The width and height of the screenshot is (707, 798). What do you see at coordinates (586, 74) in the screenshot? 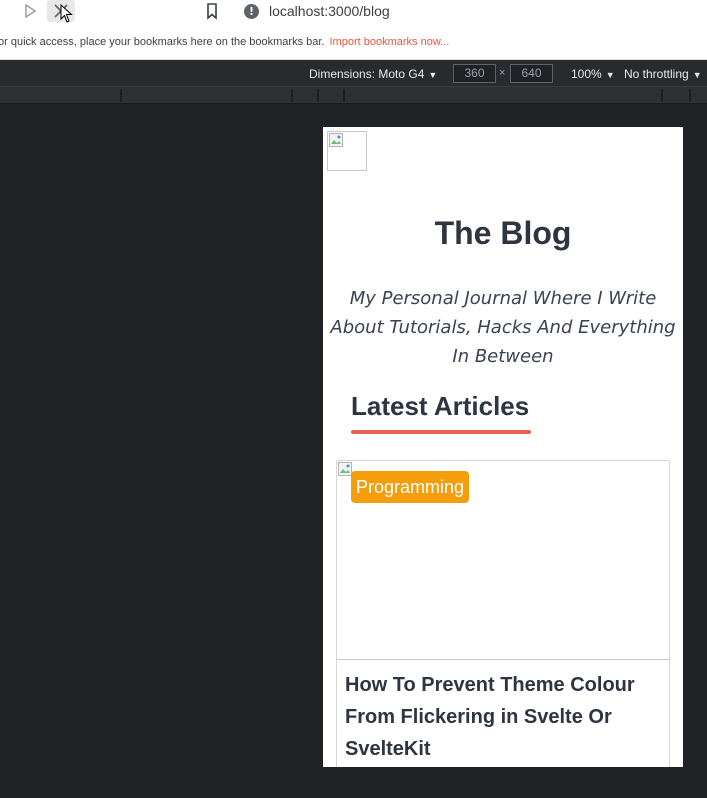
I see `zoom-label: 100%` at bounding box center [586, 74].